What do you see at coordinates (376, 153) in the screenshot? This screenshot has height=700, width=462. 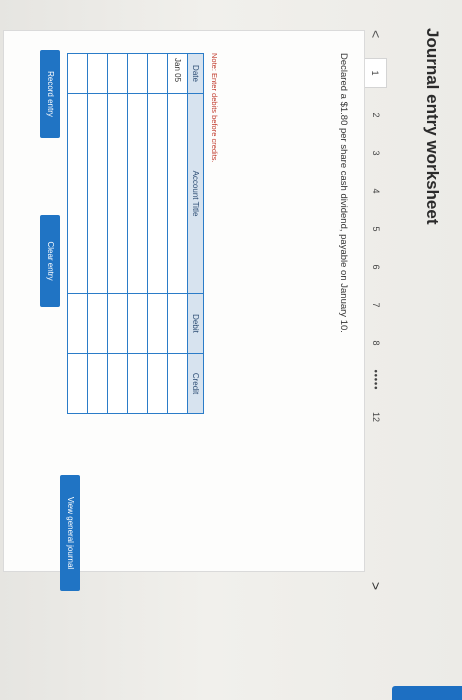 I see `page-tab-3: 3` at bounding box center [376, 153].